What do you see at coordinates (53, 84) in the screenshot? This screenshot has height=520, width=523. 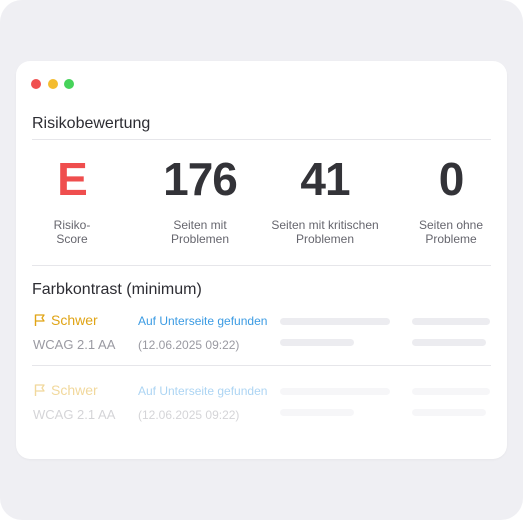 I see `window-minimize-dot` at bounding box center [53, 84].